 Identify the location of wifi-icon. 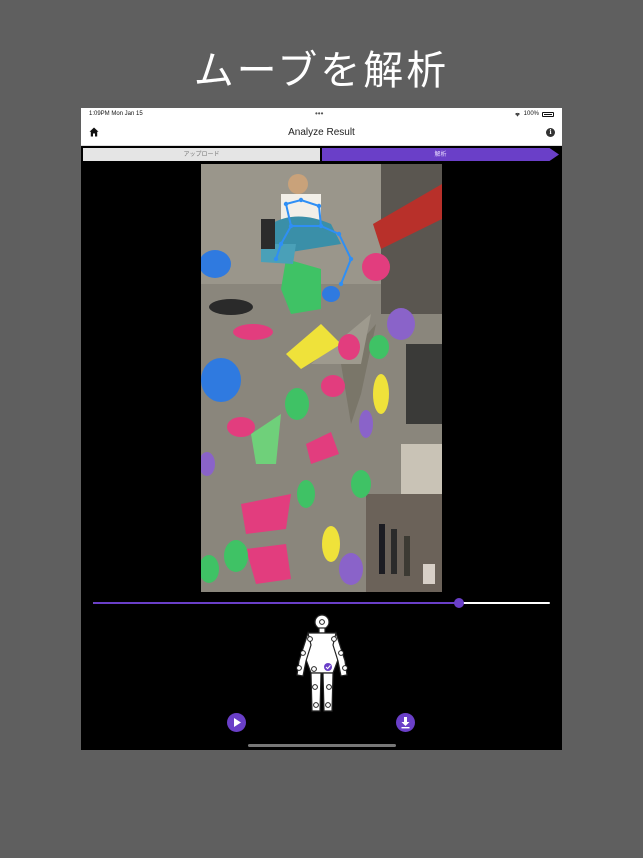
(517, 114).